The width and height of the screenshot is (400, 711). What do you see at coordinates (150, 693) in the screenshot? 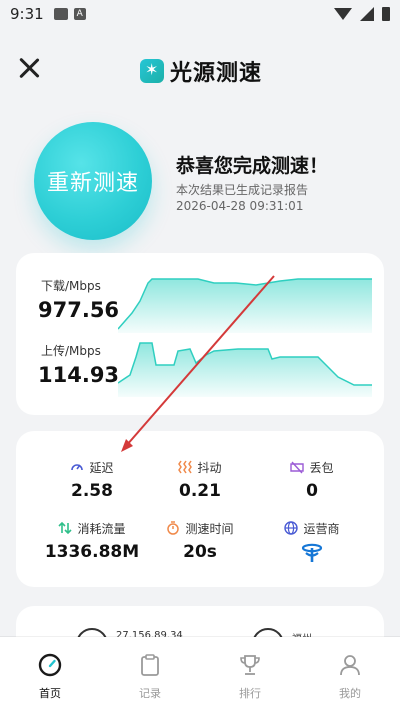
I see `nav-records-label: 记录` at bounding box center [150, 693].